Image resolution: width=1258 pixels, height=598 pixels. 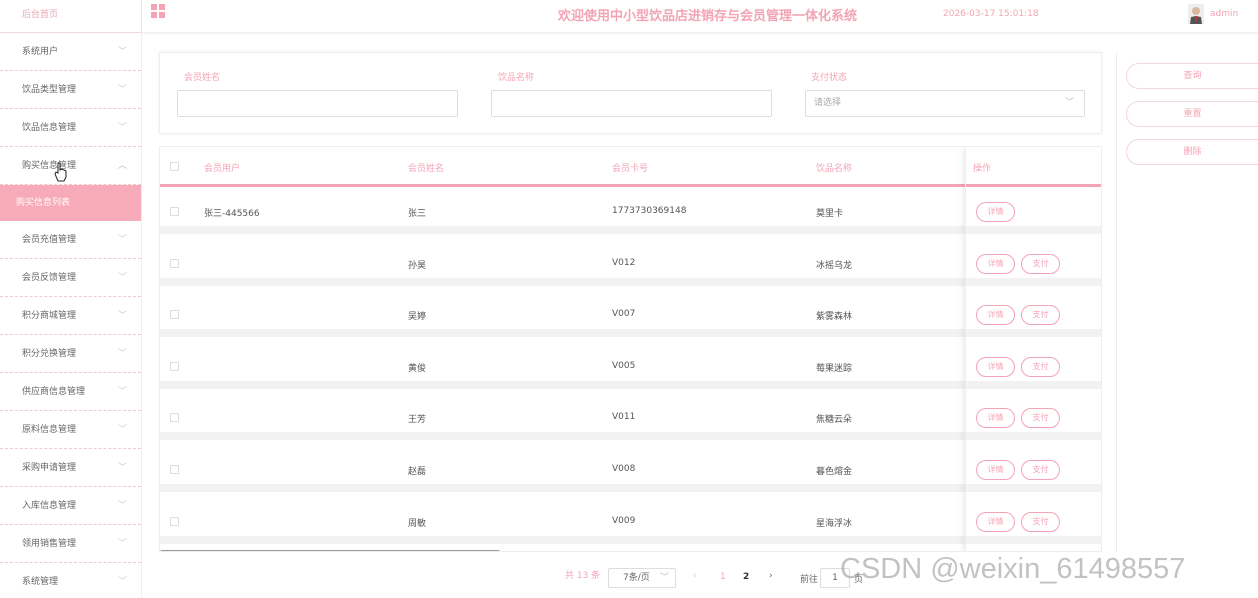 I want to click on sidebar-item-recharge: 会员充值管理 ﹀, so click(x=70, y=240).